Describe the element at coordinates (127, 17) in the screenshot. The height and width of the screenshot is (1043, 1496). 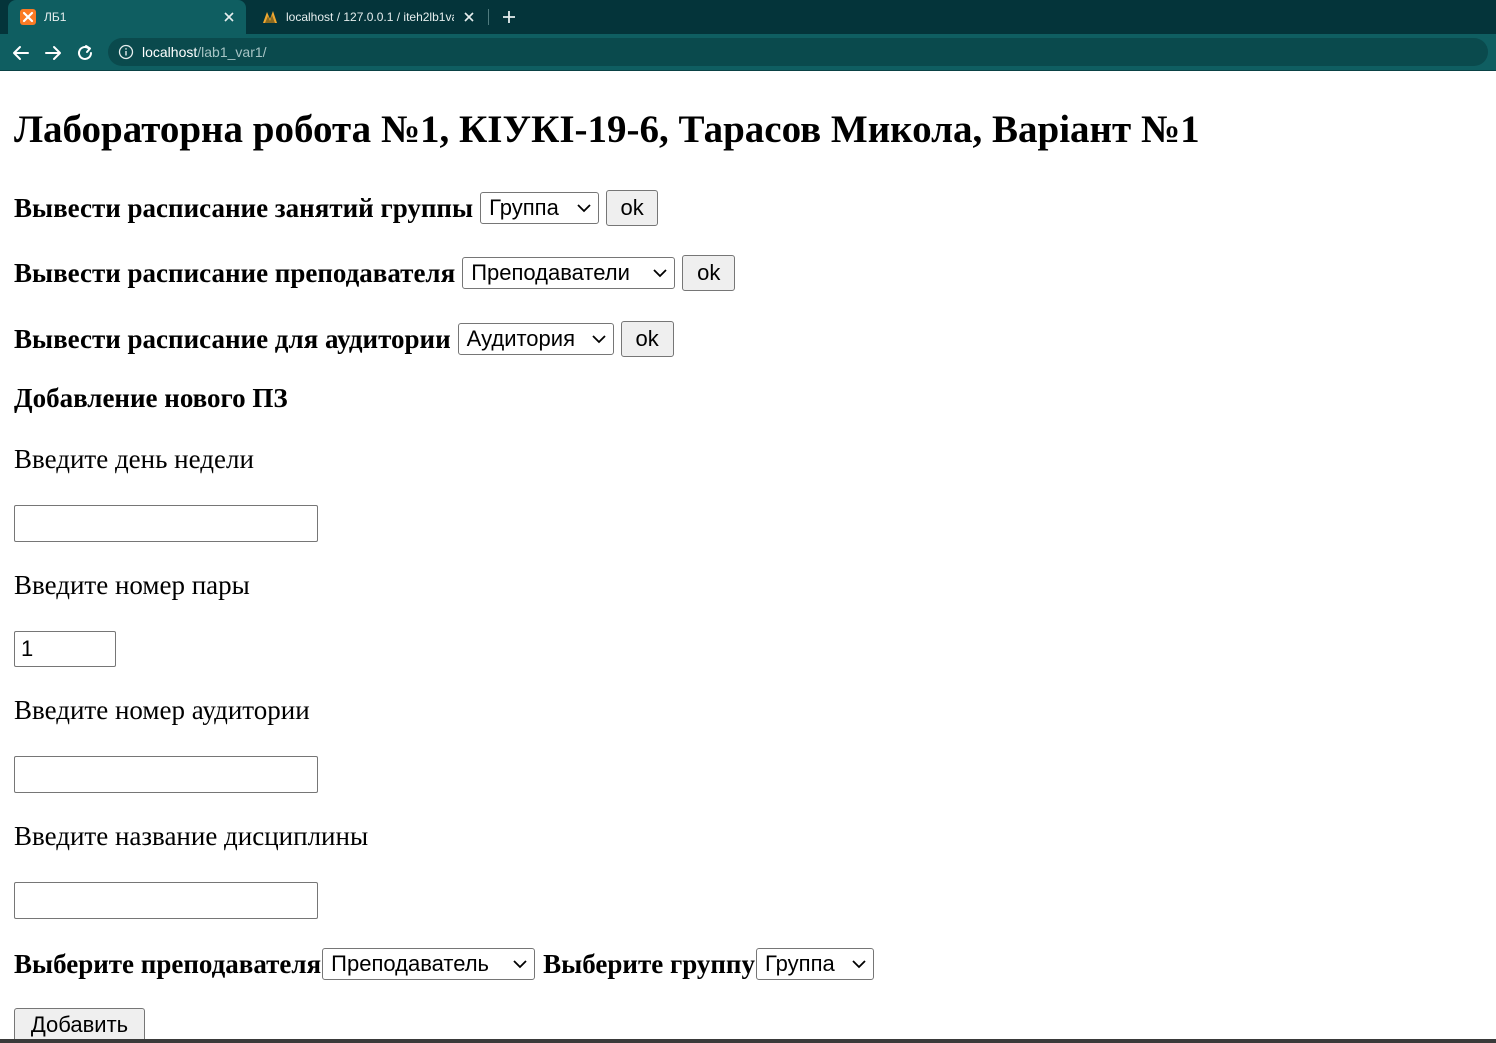
I see `tab-lb1: ЛБ1` at that location.